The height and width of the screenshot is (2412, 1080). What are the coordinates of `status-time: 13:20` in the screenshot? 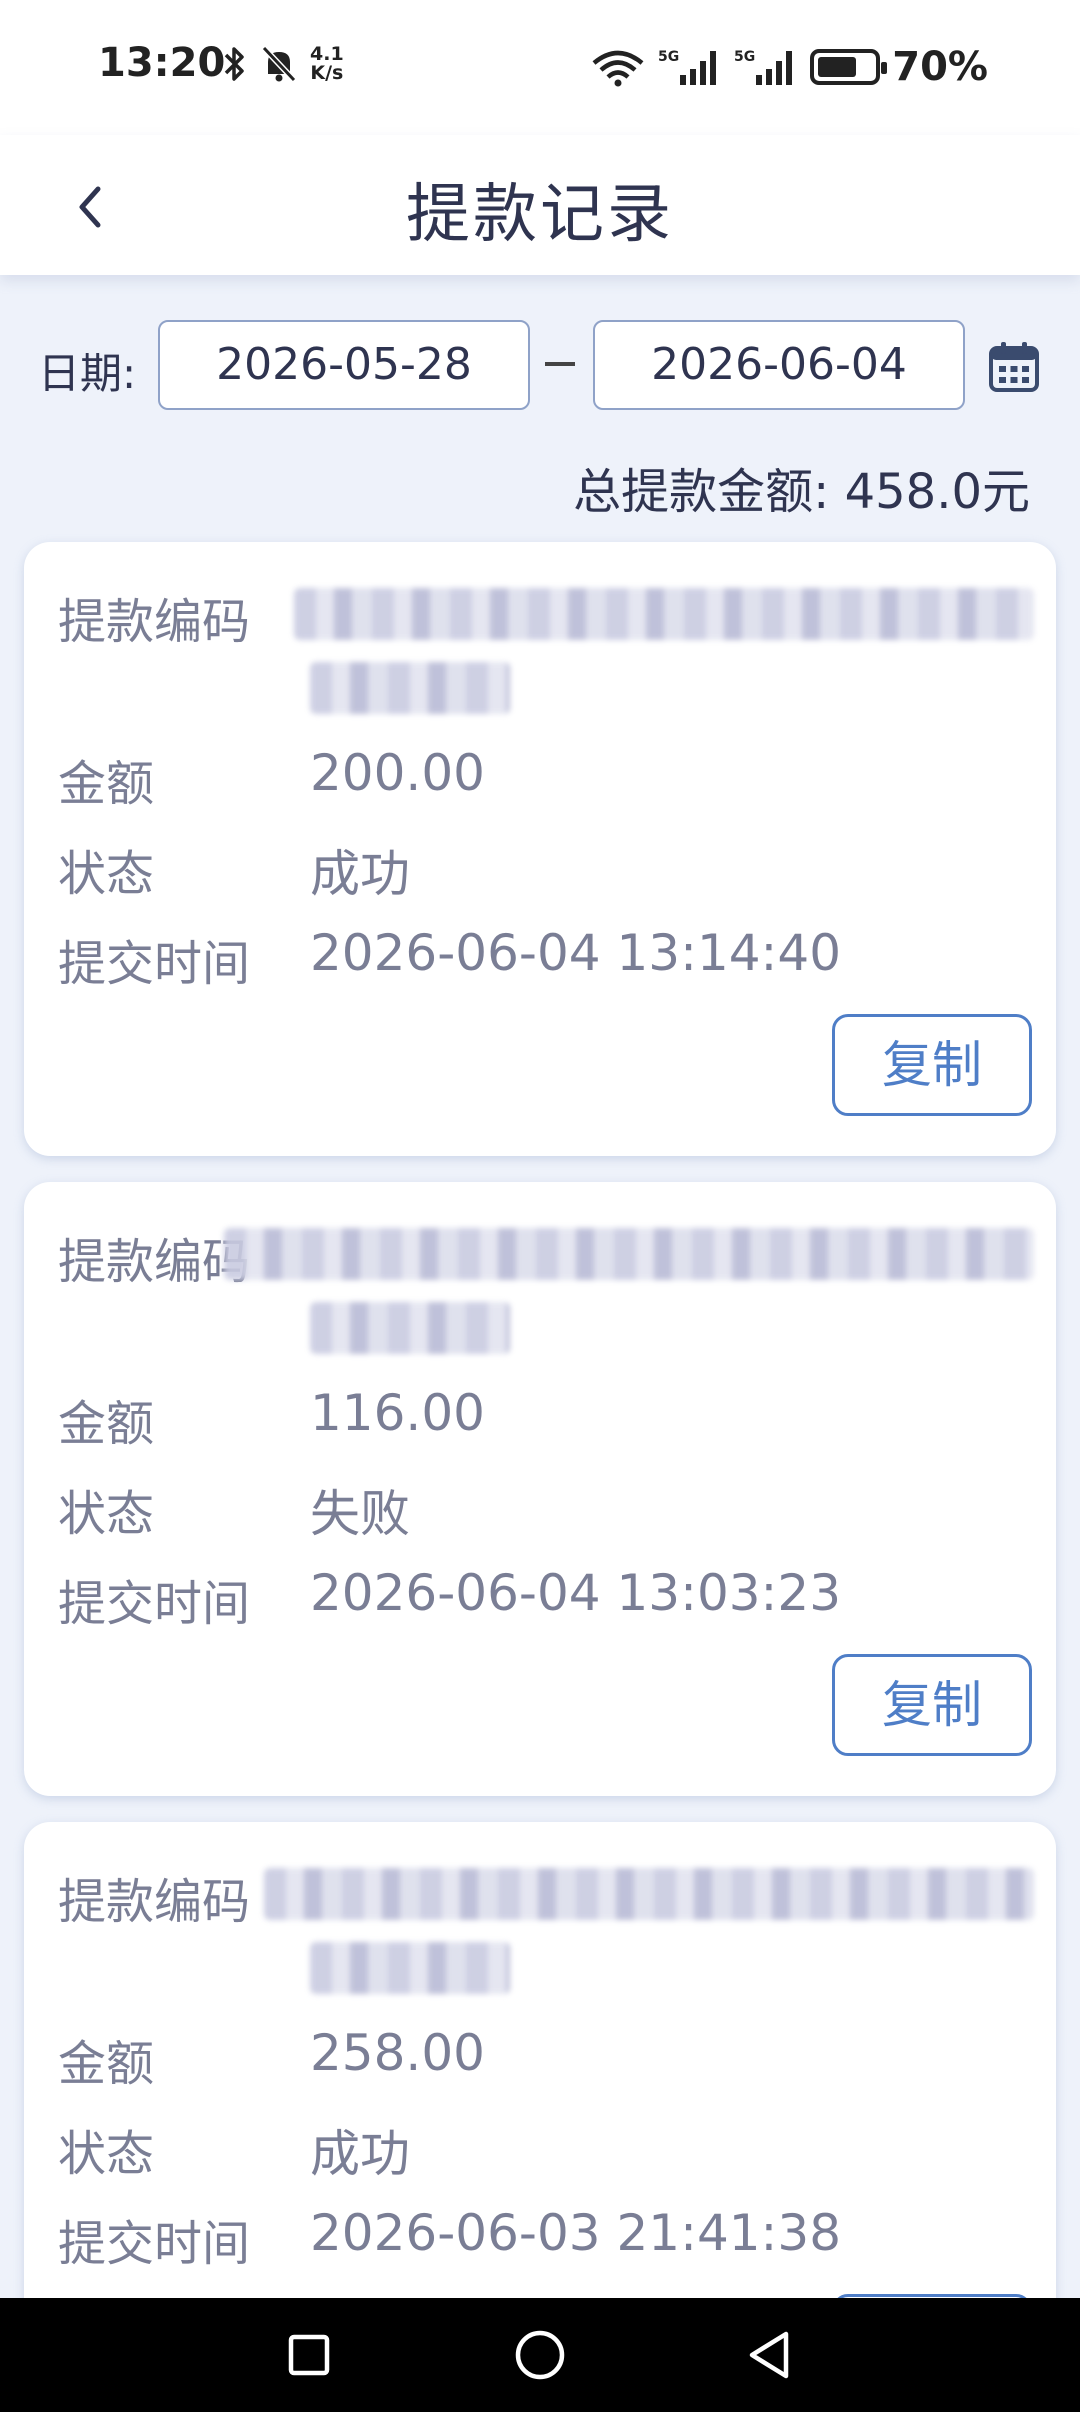 It's located at (162, 63).